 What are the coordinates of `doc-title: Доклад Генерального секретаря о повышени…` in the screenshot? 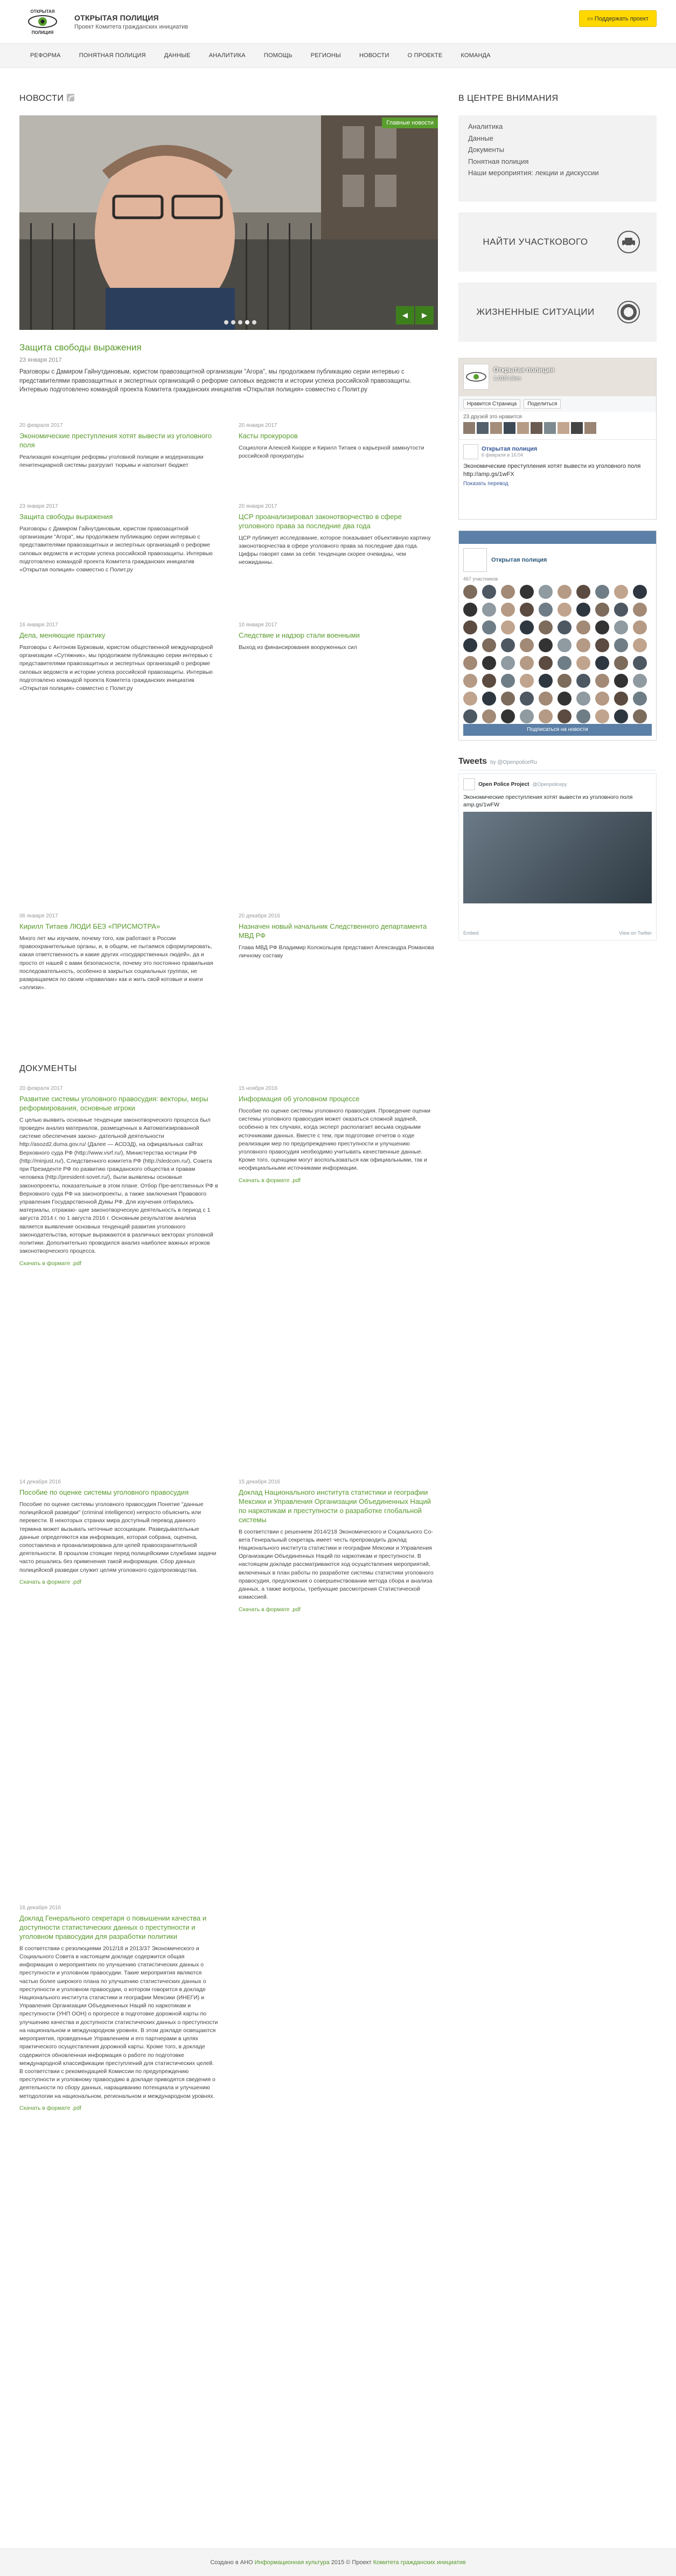 It's located at (119, 1928).